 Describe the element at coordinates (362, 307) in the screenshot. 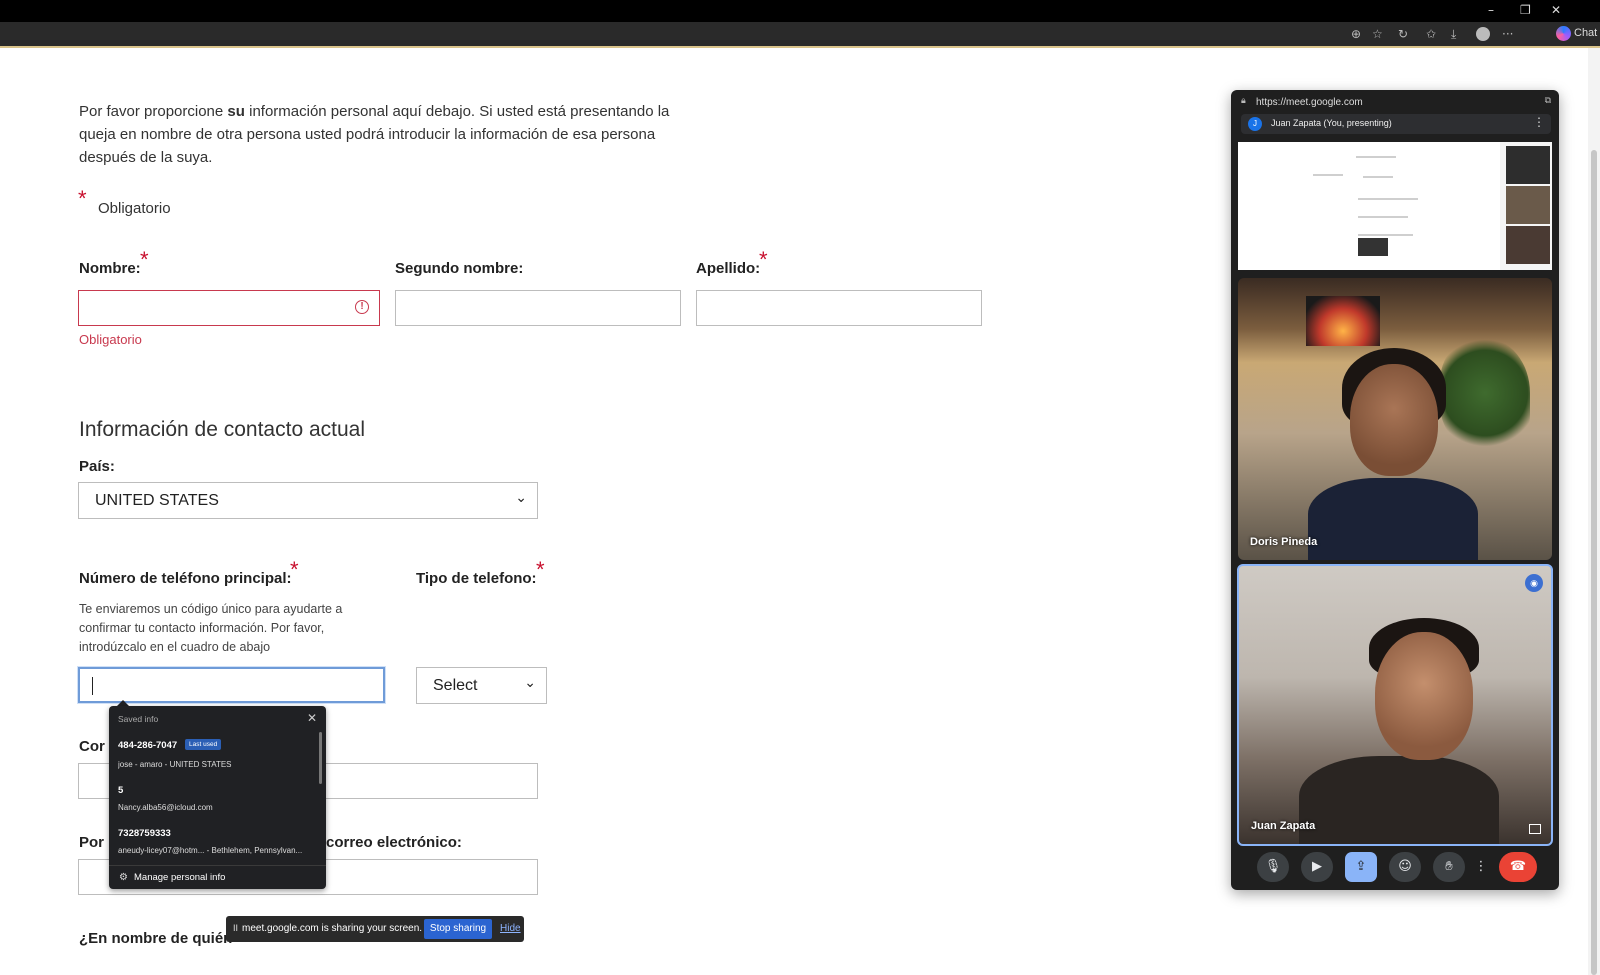

I see `error-icon: !` at that location.